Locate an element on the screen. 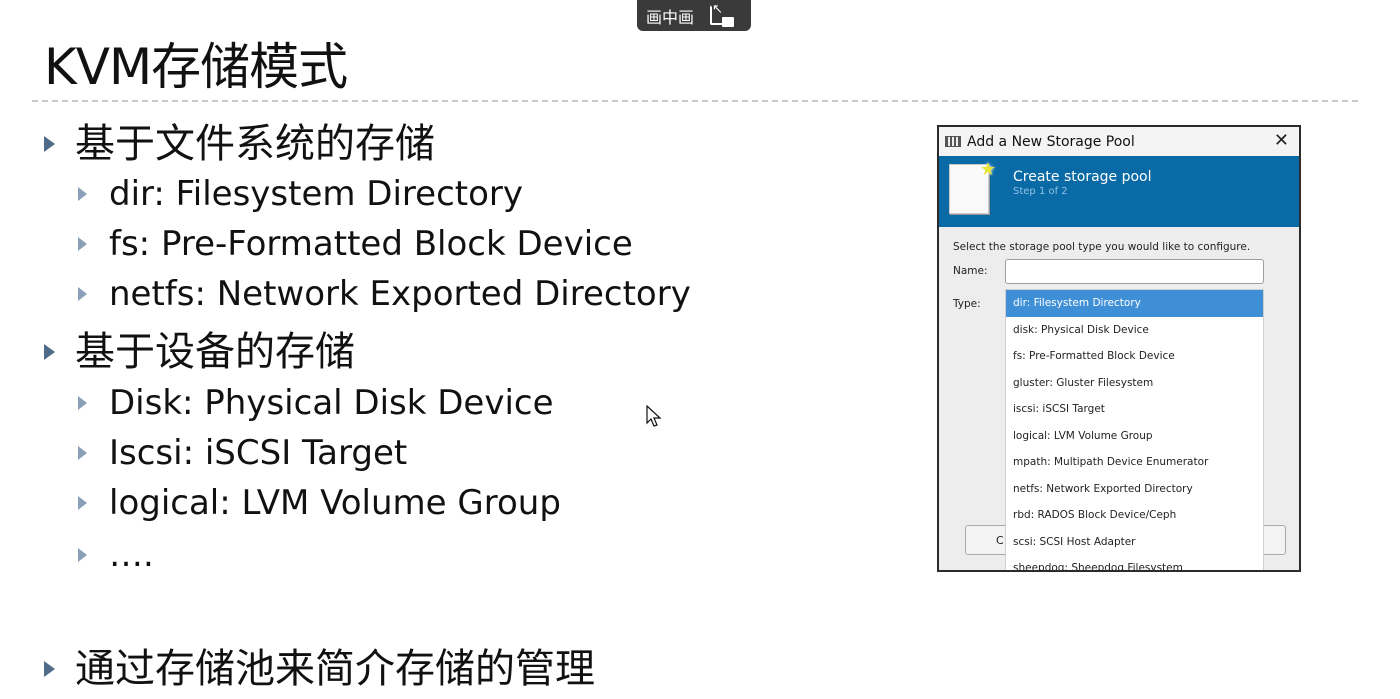 The width and height of the screenshot is (1400, 699). dropdown-option: mpath: Multipath Device Enumerator is located at coordinates (1134, 462).